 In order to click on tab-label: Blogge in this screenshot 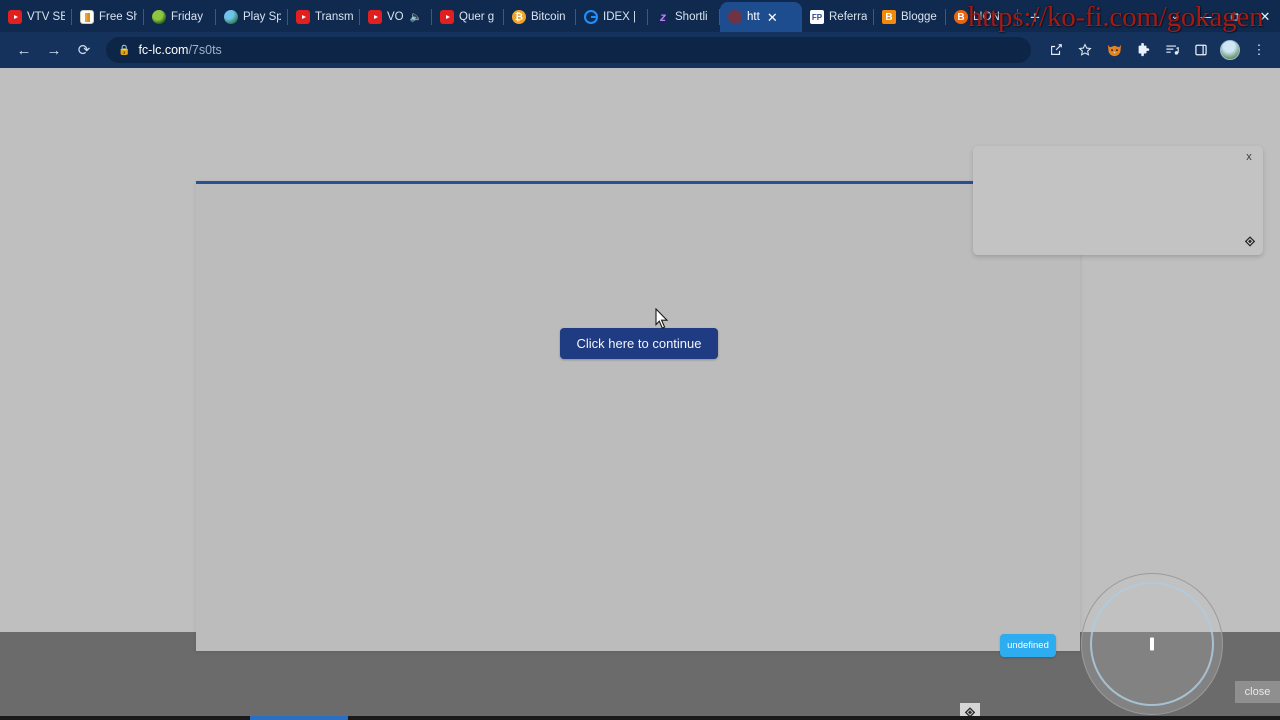, I will do `click(919, 17)`.